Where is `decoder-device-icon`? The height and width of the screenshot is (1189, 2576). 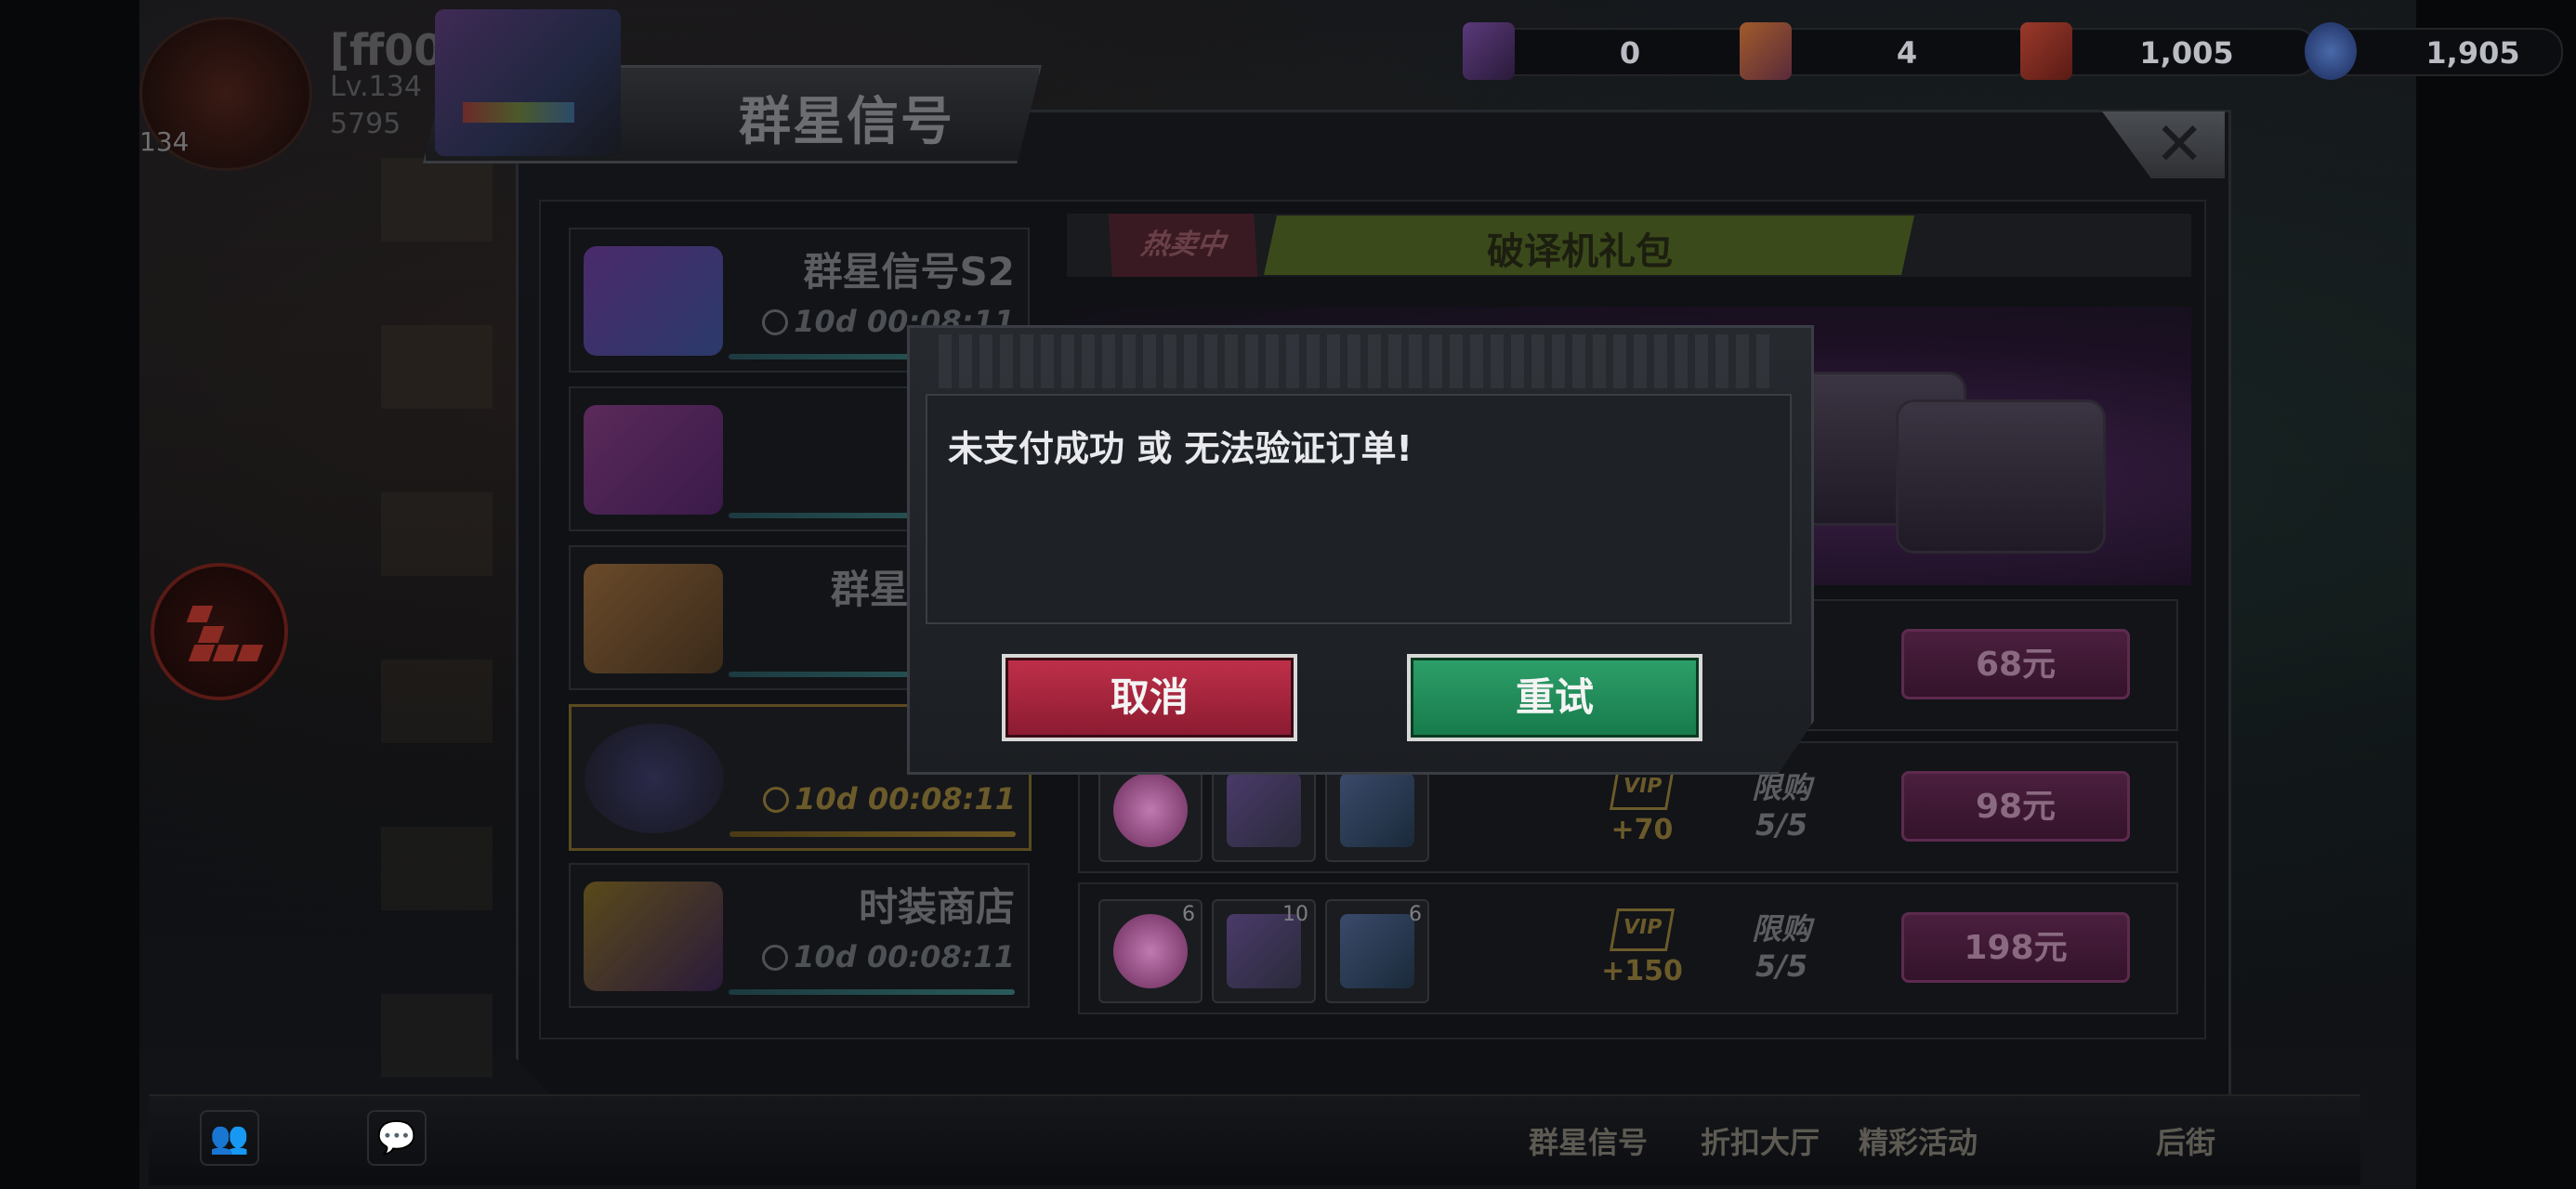
decoder-device-icon is located at coordinates (654, 778).